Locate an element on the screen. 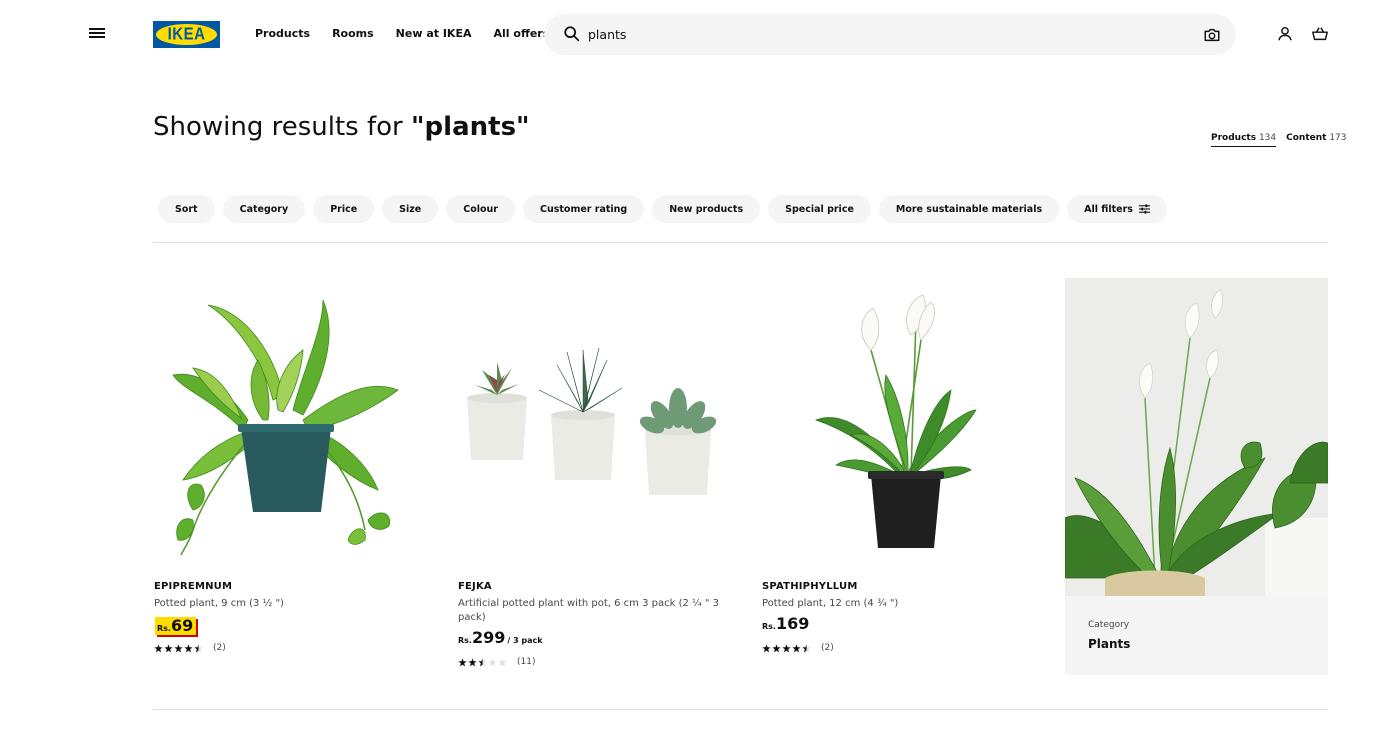  category-card-plants: Category Plants is located at coordinates (1196, 476).